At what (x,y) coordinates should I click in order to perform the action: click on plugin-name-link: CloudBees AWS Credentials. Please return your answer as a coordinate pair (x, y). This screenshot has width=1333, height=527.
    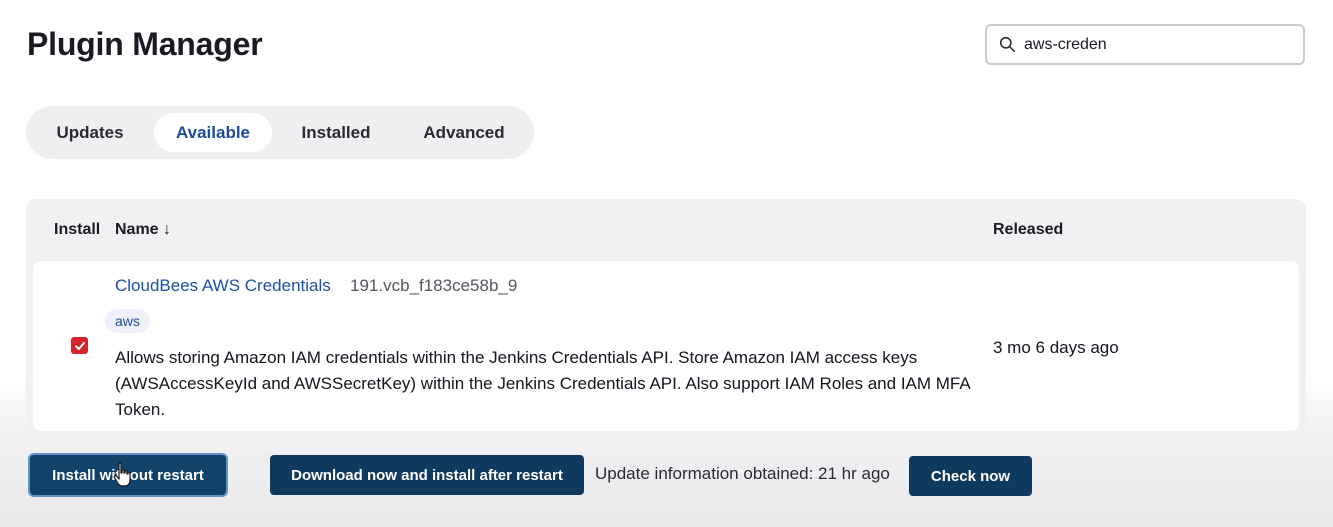
    Looking at the image, I should click on (223, 286).